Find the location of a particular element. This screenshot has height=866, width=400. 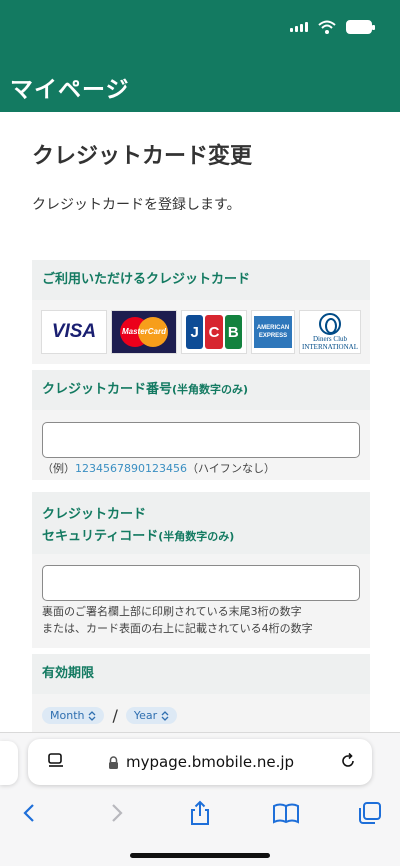

url-text: mypage.bmobile.ne.jp is located at coordinates (210, 762).